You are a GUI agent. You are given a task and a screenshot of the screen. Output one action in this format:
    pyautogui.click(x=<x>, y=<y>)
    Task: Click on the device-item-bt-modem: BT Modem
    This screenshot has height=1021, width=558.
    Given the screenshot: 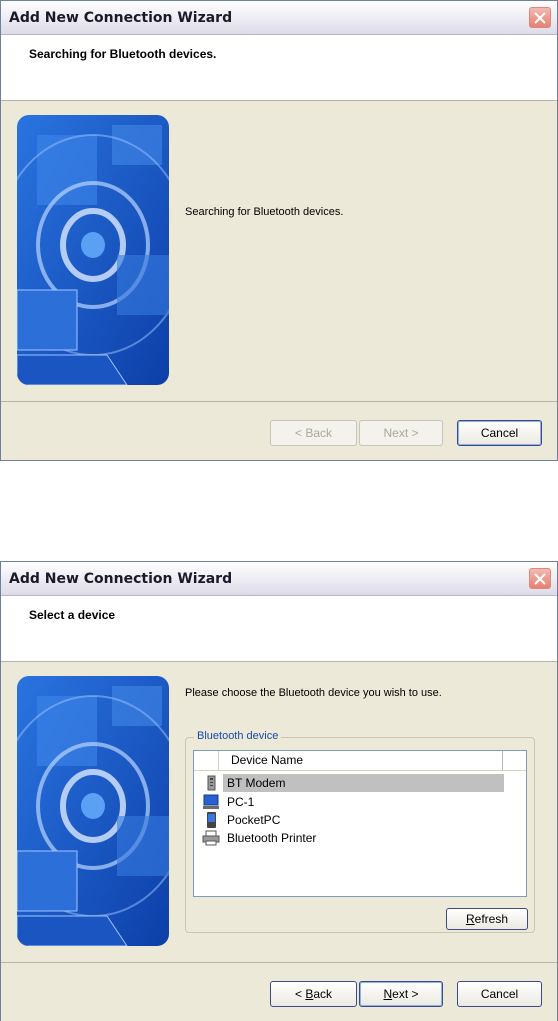 What is the action you would take?
    pyautogui.click(x=353, y=783)
    